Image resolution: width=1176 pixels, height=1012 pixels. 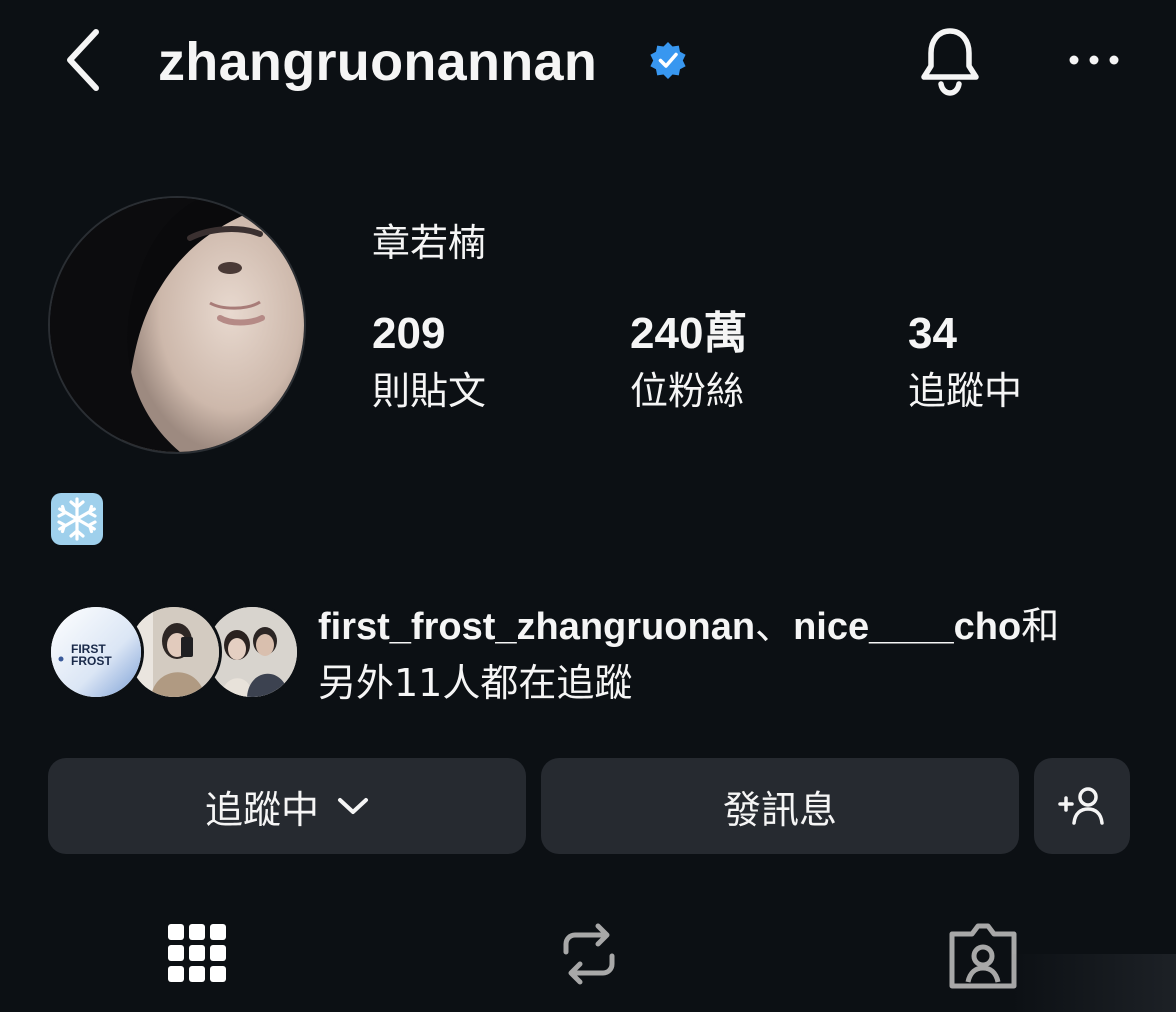 I want to click on tab-tagged, so click(x=983, y=958).